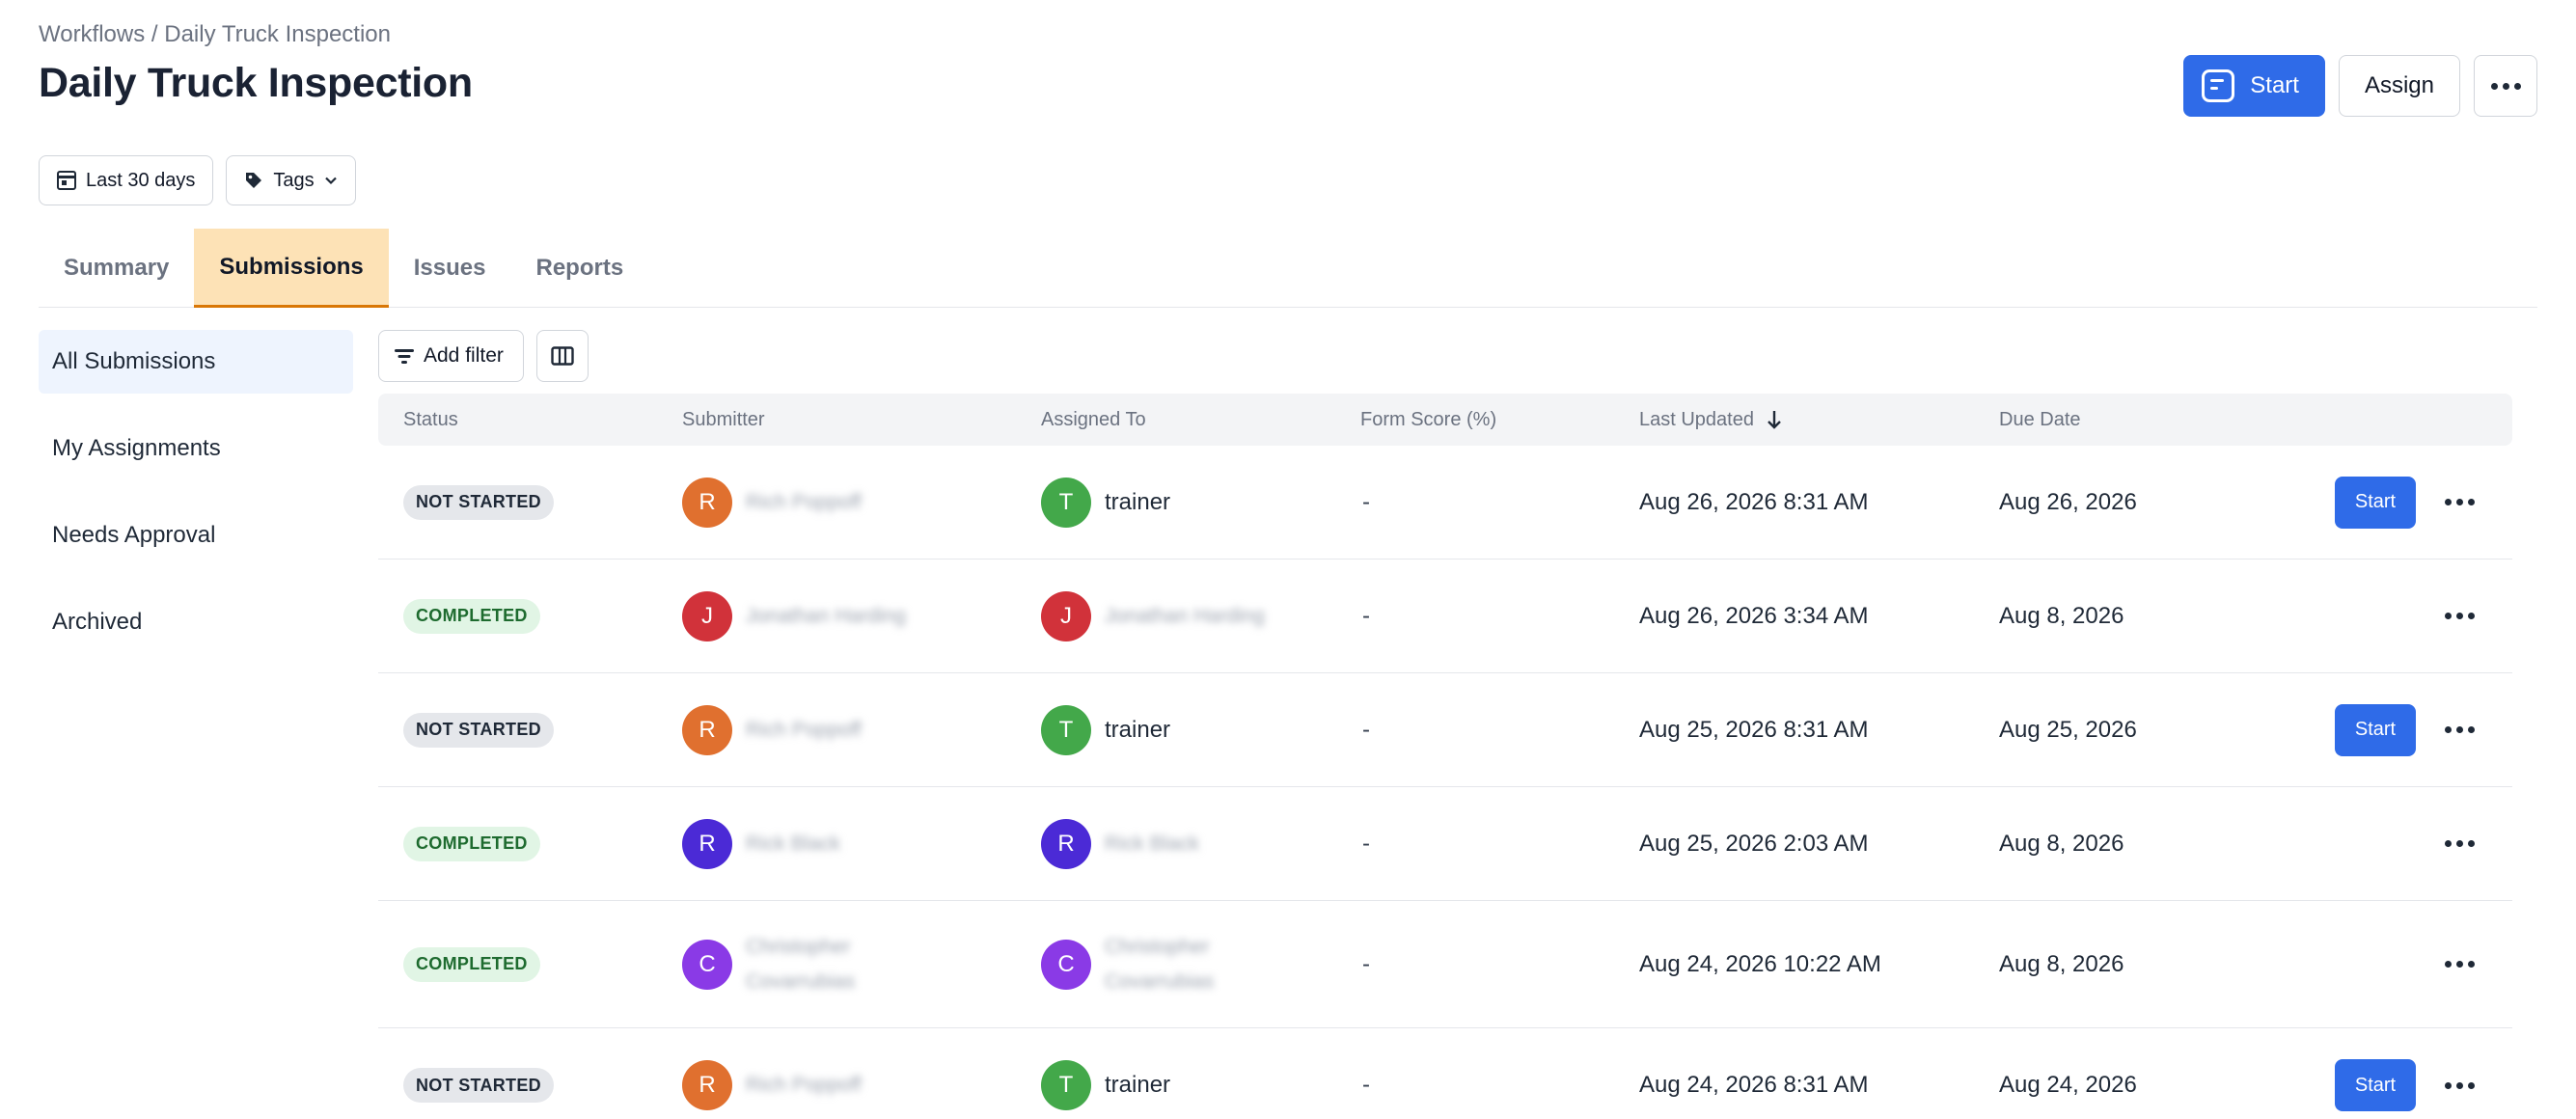 The image size is (2576, 1119). I want to click on column-header-last-updated: Last Updated, so click(1711, 420).